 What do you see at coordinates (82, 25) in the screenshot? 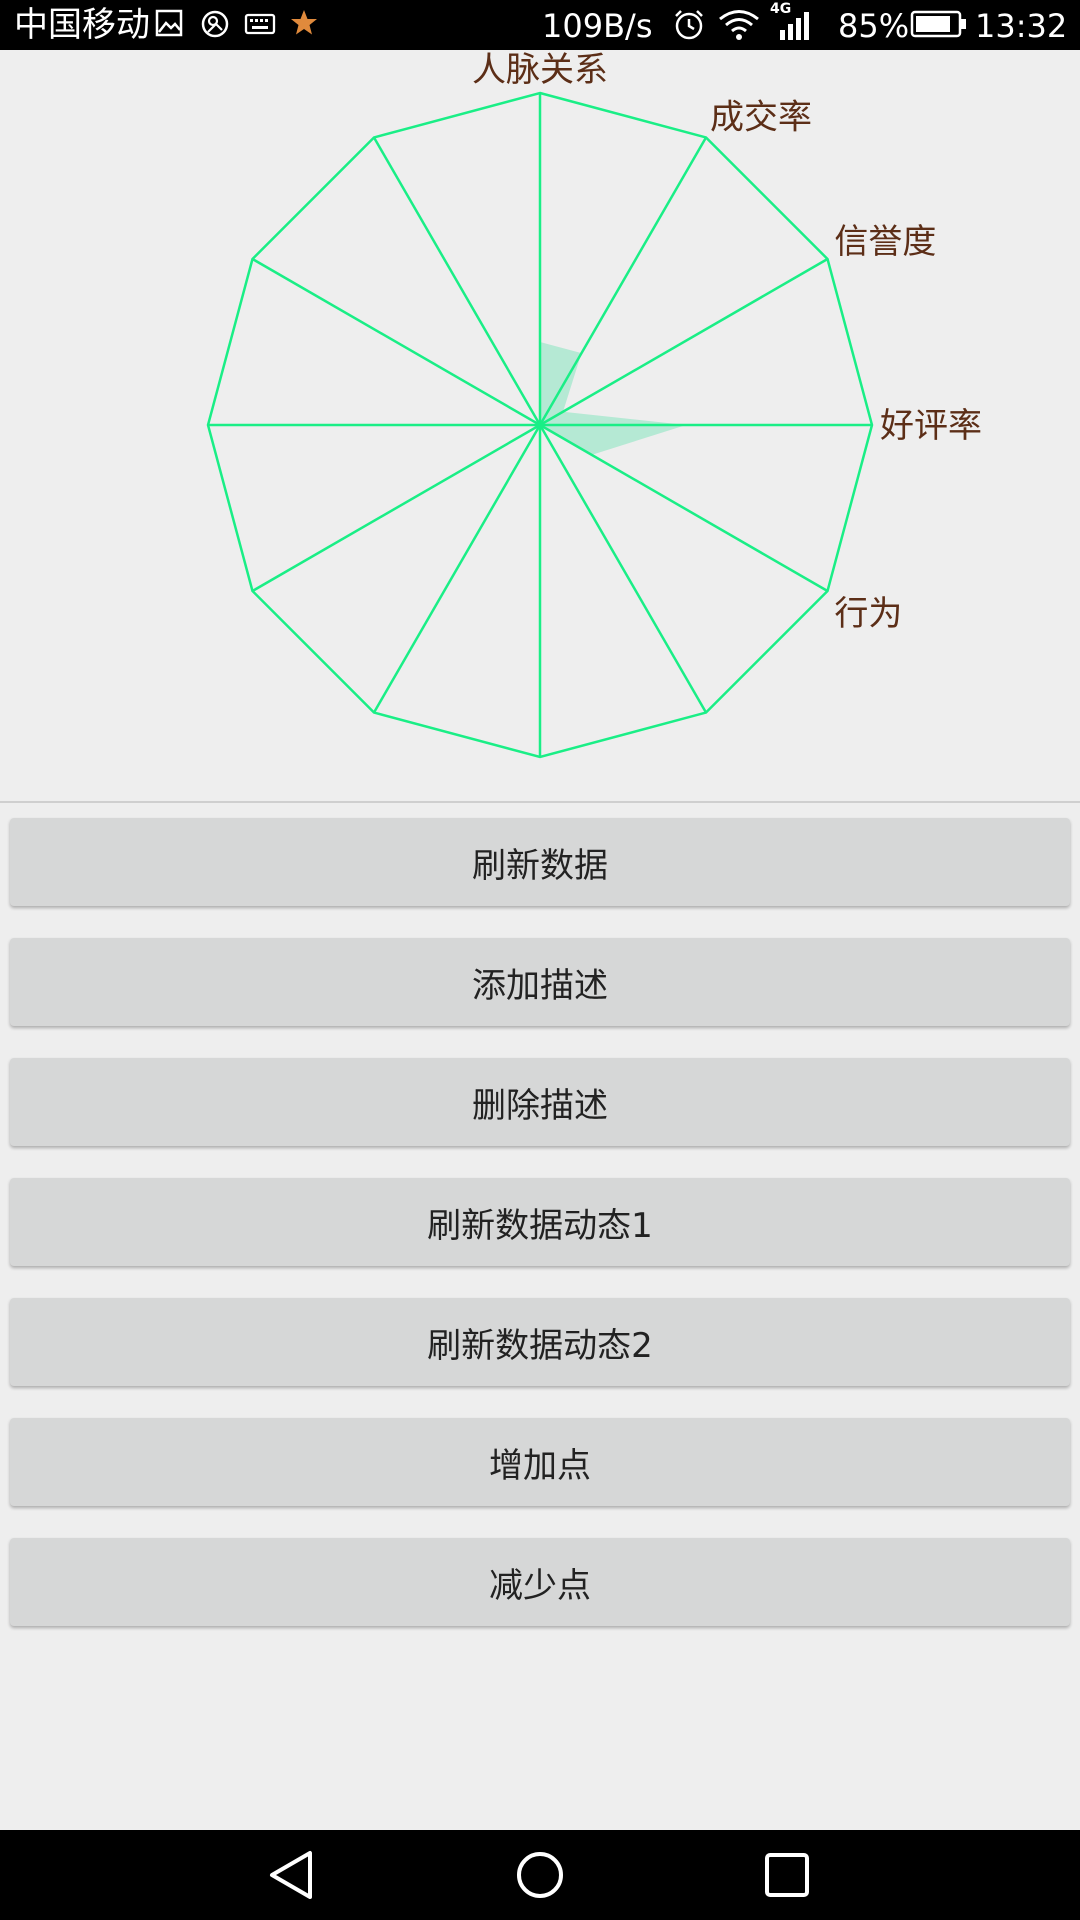
I see `carrier-name: 中国移动` at bounding box center [82, 25].